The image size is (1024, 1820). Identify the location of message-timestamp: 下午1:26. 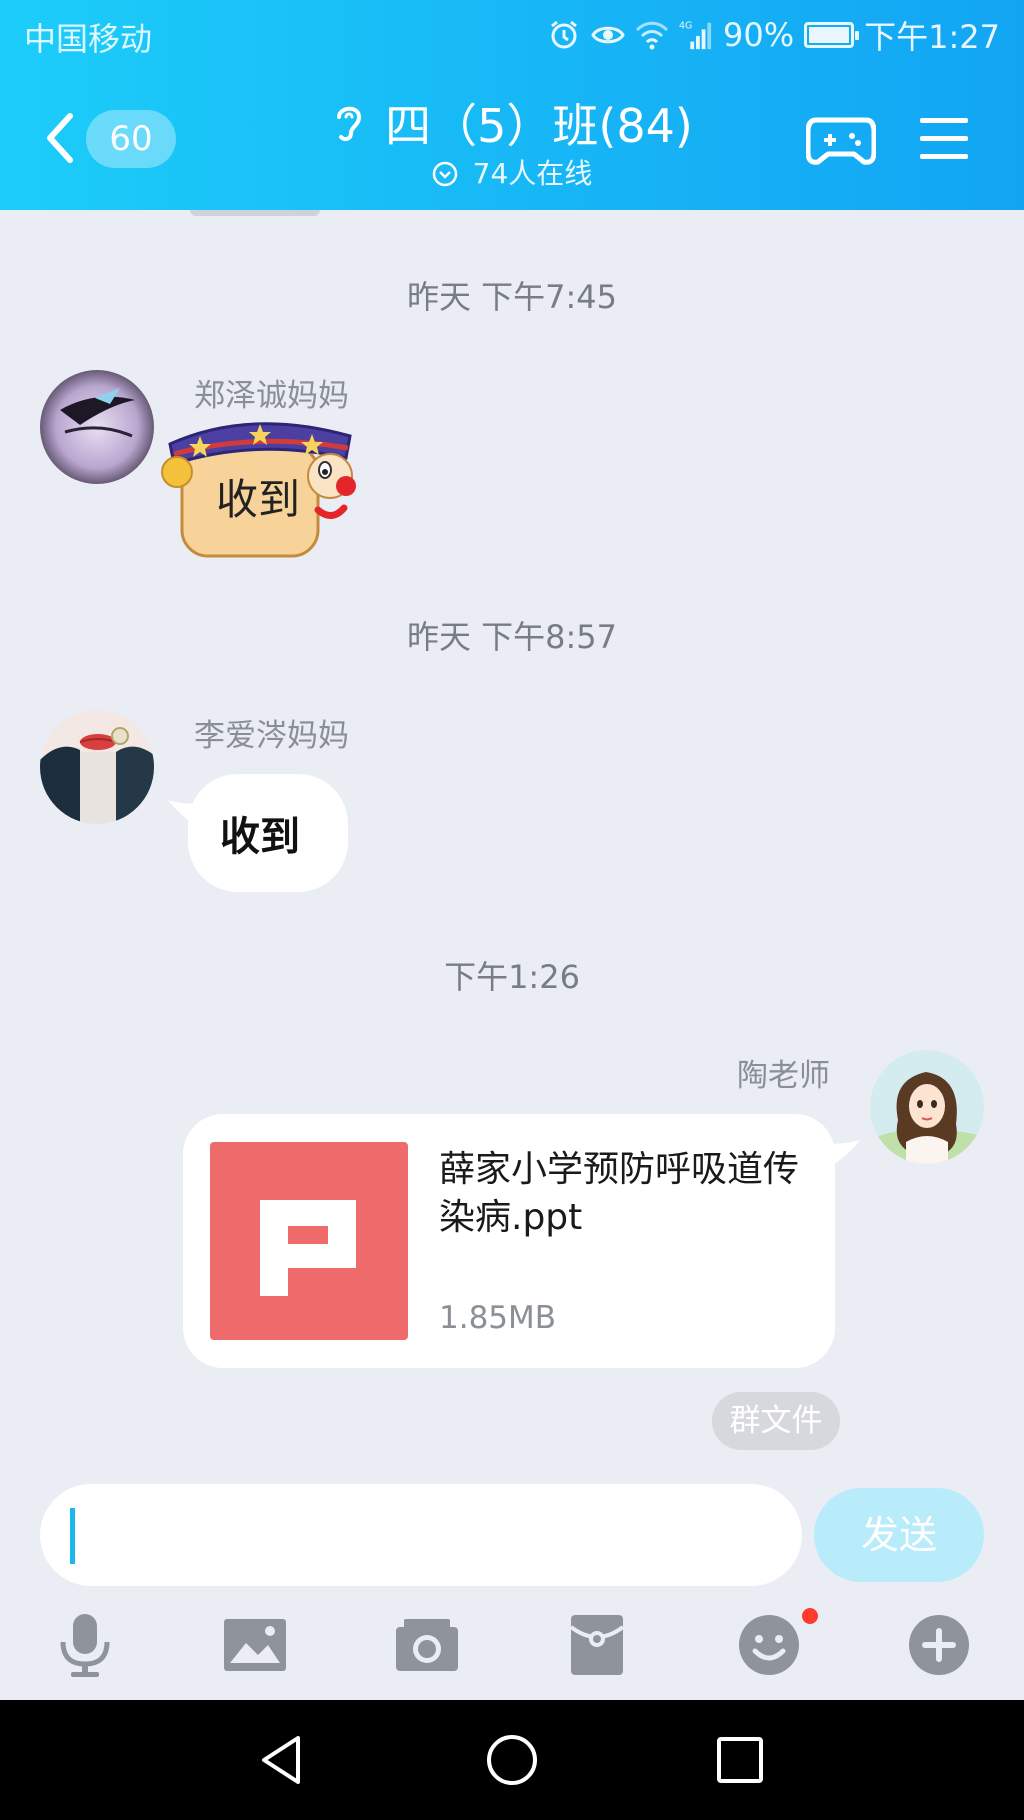
(512, 977).